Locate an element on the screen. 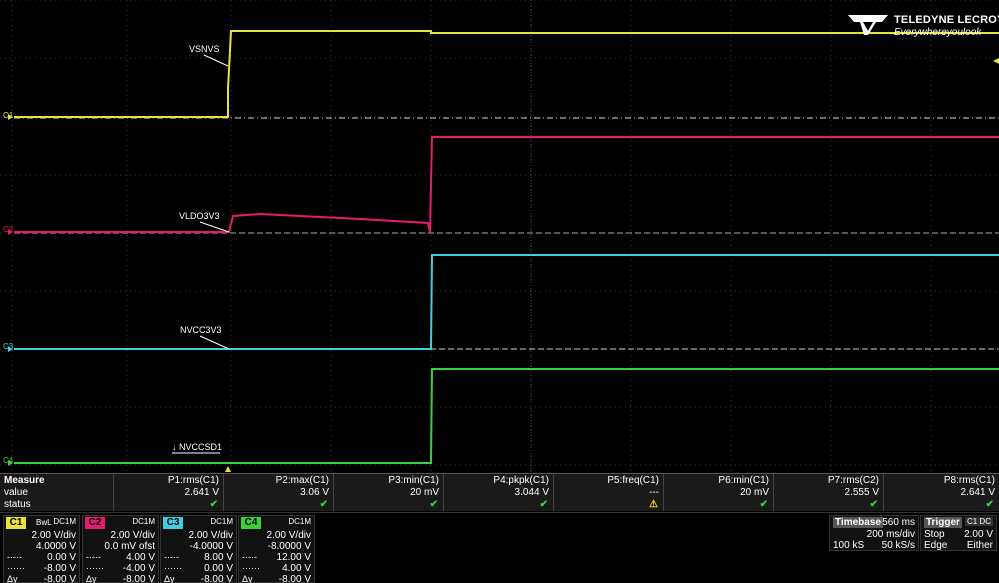 This screenshot has height=583, width=999. timebase-rate: 50 kS/s is located at coordinates (898, 545).